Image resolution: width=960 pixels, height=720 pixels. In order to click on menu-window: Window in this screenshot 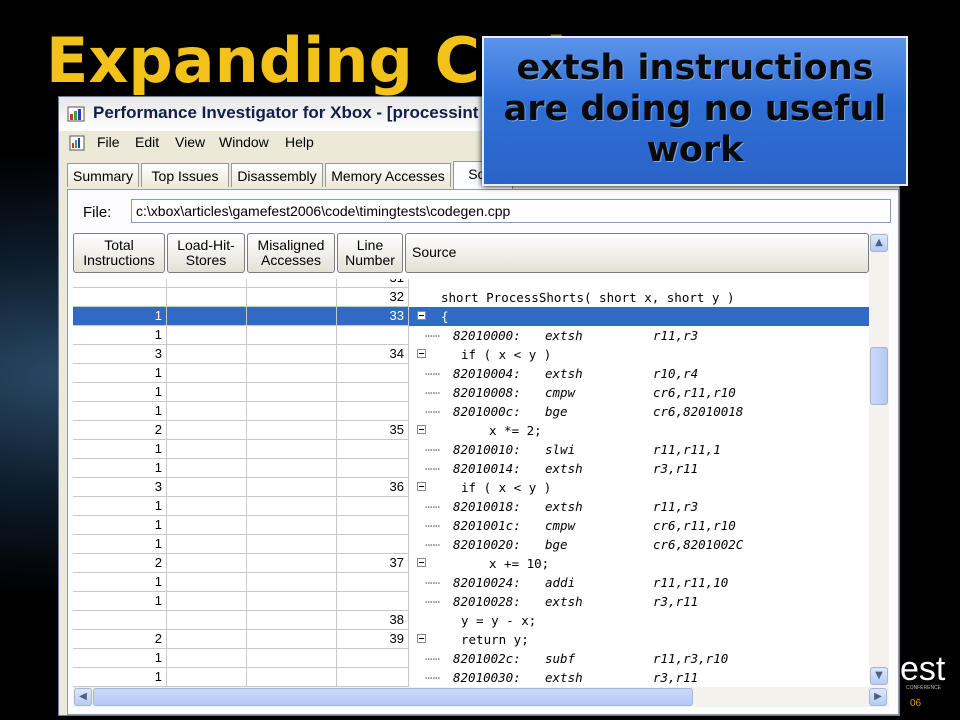, I will do `click(244, 142)`.